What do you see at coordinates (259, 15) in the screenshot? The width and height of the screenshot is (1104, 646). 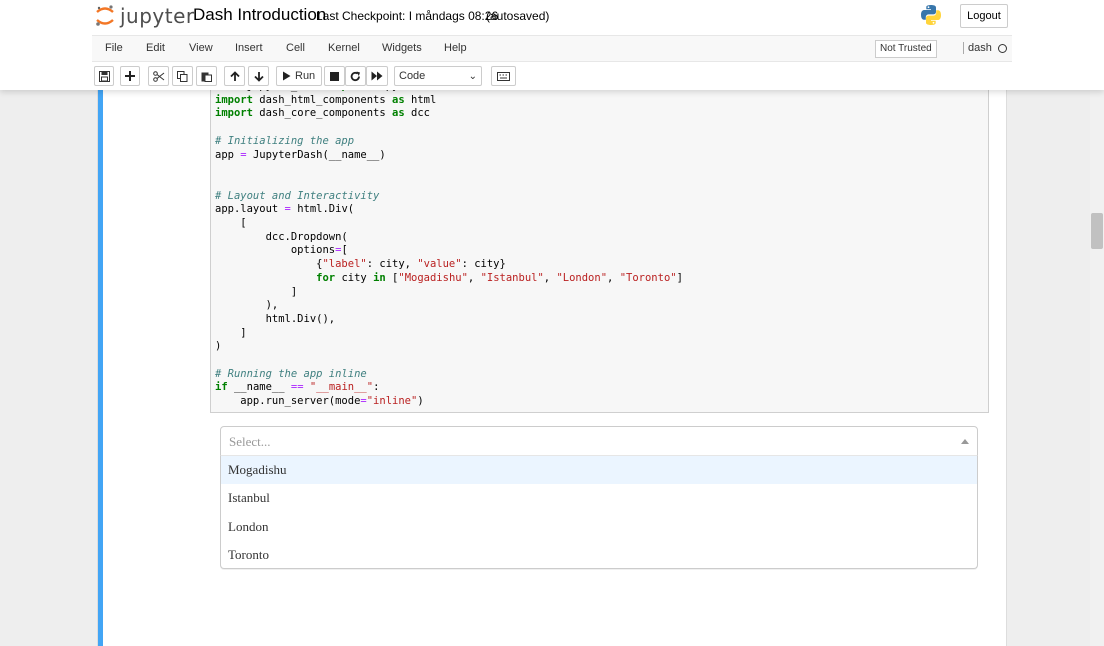 I see `notebook-title: Dash Introduction` at bounding box center [259, 15].